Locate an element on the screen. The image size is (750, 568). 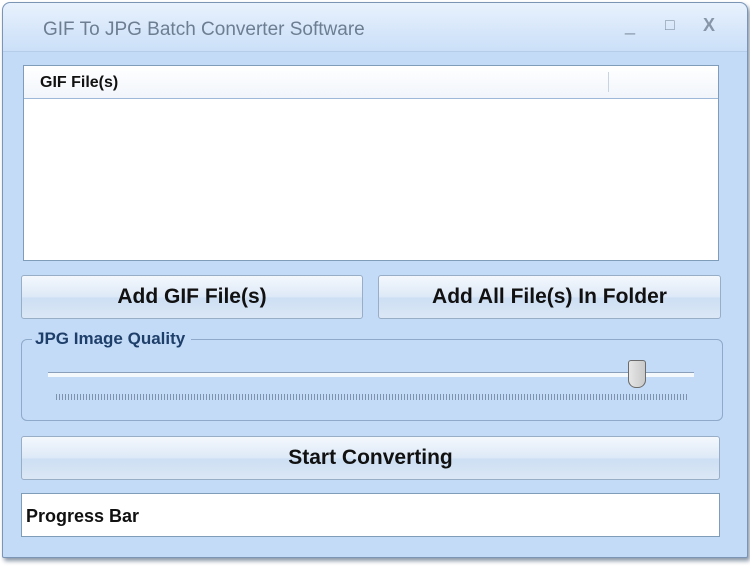
maximize-icon: □ is located at coordinates (670, 26).